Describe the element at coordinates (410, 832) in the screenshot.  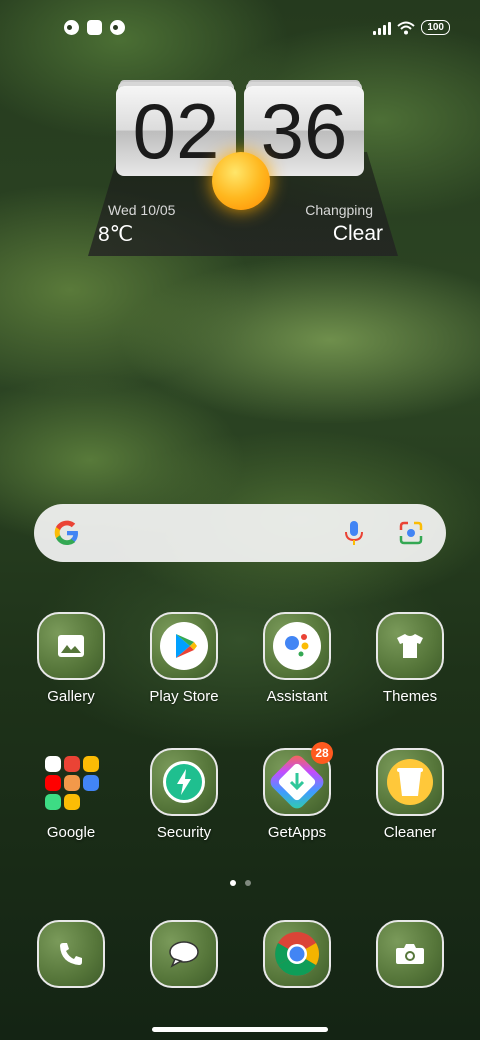
I see `app-label: Cleaner` at that location.